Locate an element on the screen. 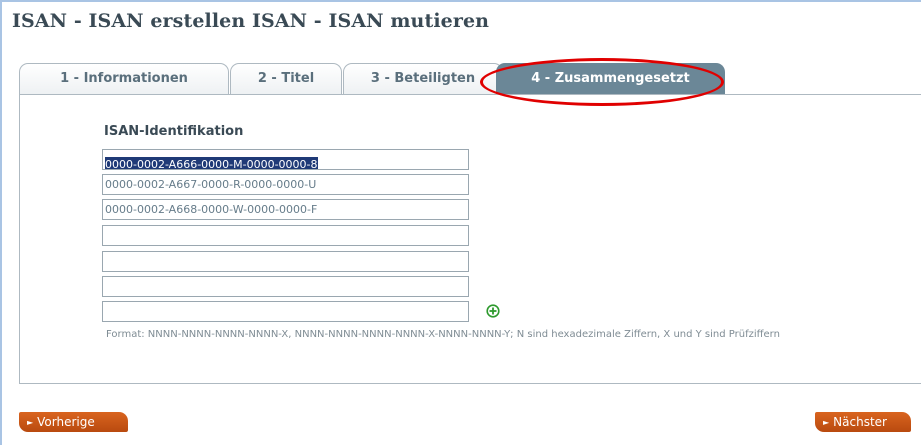 Image resolution: width=921 pixels, height=445 pixels. isan-input-1: 0000-0002-A666-0000-M-0000-0000-8 is located at coordinates (285, 159).